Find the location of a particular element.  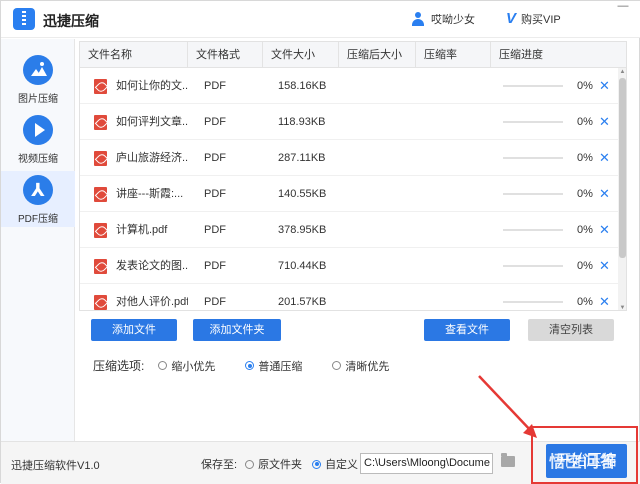

version-label: 迅捷压缩软件V1.0 is located at coordinates (55, 466).